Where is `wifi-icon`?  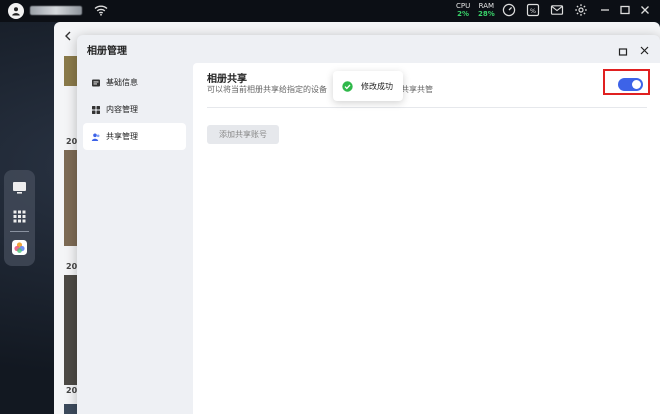 wifi-icon is located at coordinates (101, 11).